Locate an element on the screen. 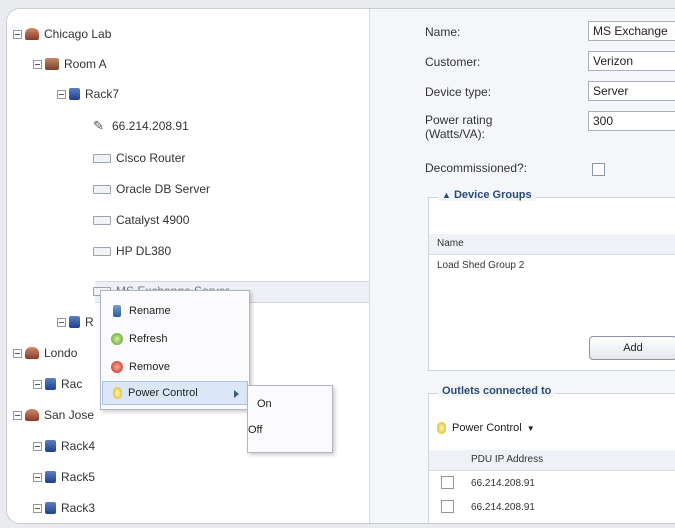  tree-node-rack3: Rack3 is located at coordinates (64, 508).